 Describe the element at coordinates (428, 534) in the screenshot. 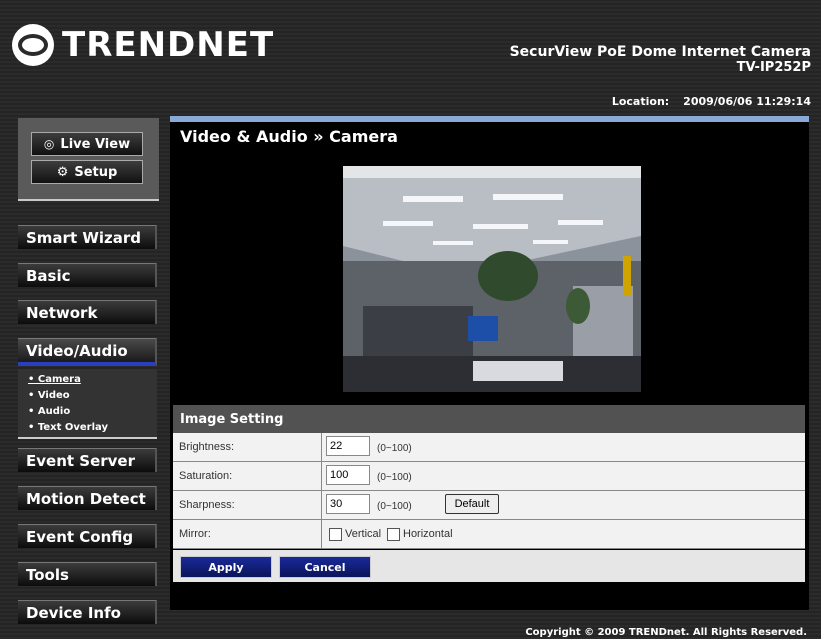

I see `horizontal-label: Horizontal` at that location.